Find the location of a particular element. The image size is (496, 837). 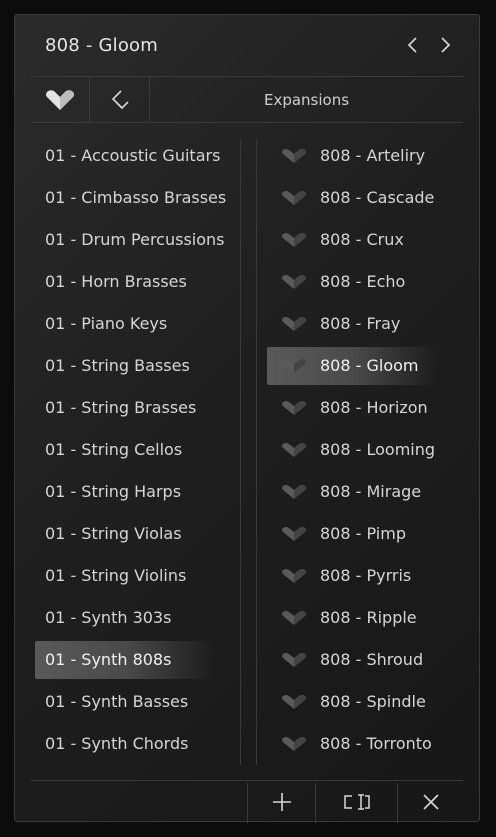

category-item: 01 - Cimbasso Brasses is located at coordinates (130, 198).